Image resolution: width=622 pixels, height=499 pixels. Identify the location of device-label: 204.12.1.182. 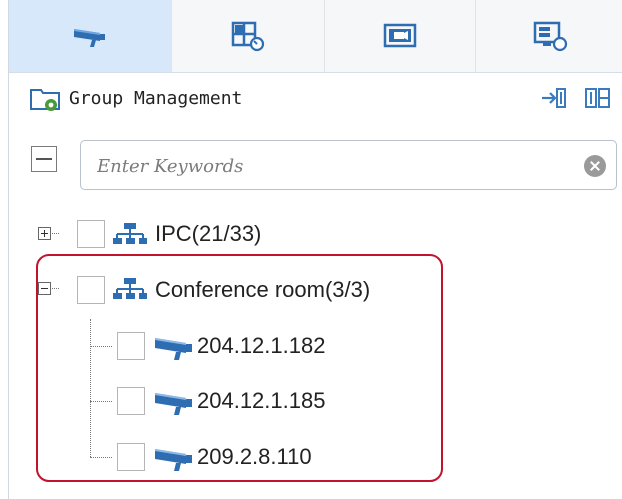
(261, 346).